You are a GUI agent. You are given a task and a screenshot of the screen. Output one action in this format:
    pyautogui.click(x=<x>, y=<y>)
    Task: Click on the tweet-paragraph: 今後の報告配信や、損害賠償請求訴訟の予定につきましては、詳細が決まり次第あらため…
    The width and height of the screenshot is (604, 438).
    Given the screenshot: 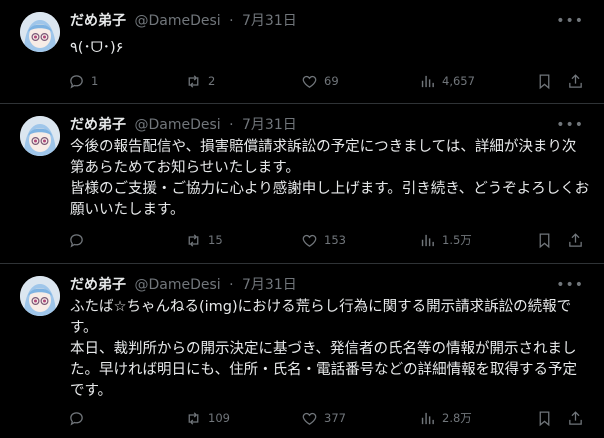 What is the action you would take?
    pyautogui.click(x=323, y=157)
    